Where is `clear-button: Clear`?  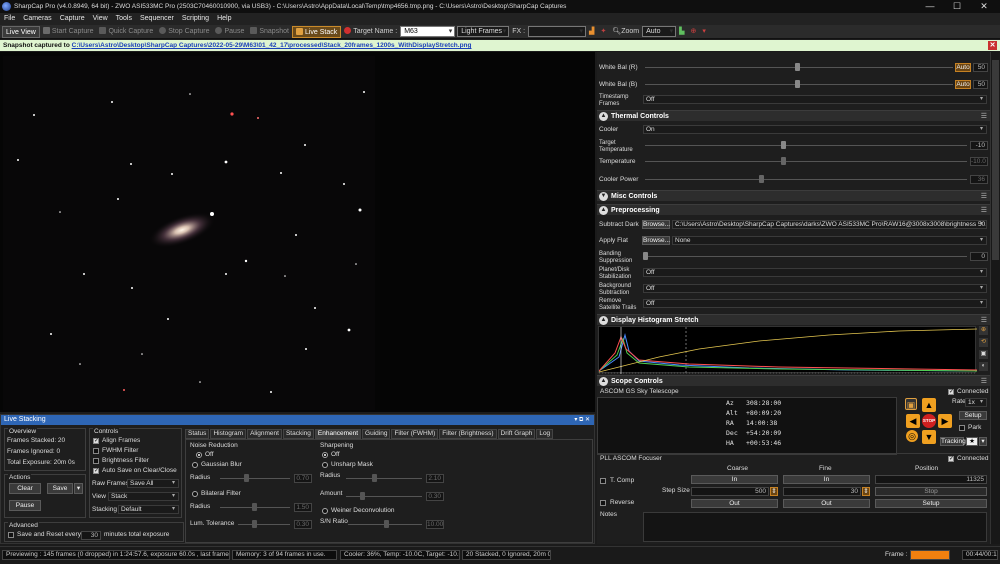 clear-button: Clear is located at coordinates (25, 488).